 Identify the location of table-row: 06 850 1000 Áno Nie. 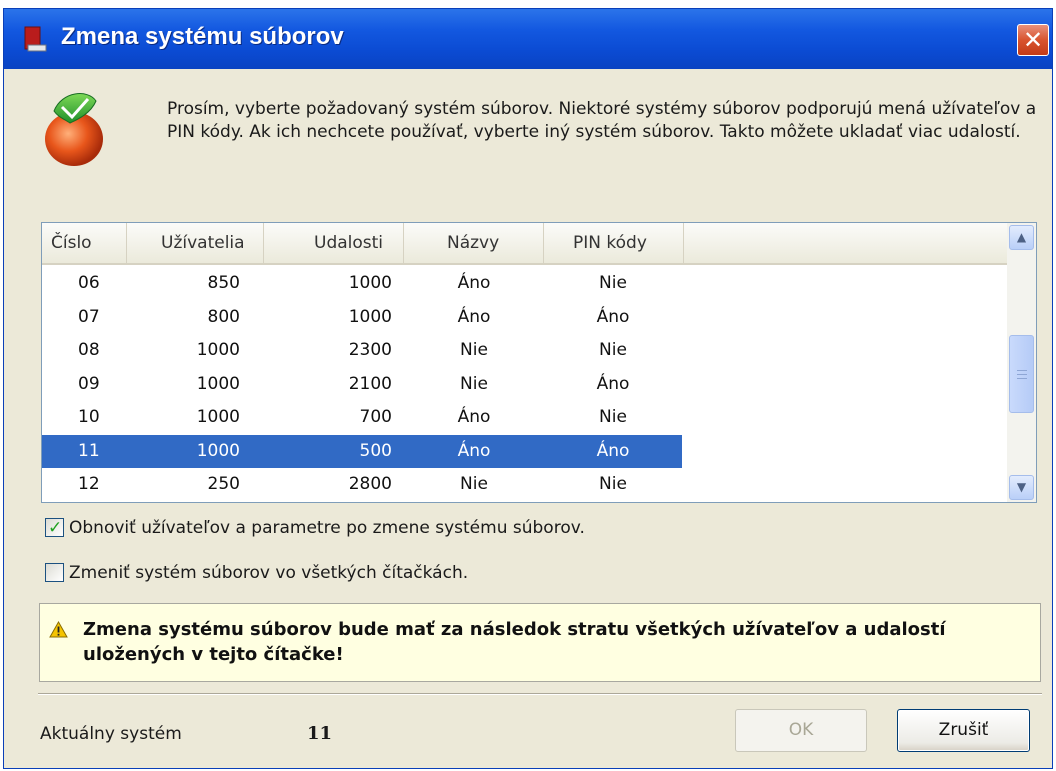
(362, 283).